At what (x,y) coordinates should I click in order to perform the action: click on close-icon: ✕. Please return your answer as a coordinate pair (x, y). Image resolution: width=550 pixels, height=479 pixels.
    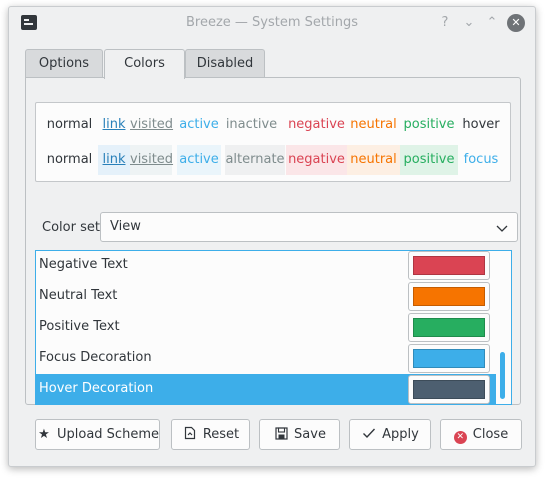
    Looking at the image, I should click on (460, 437).